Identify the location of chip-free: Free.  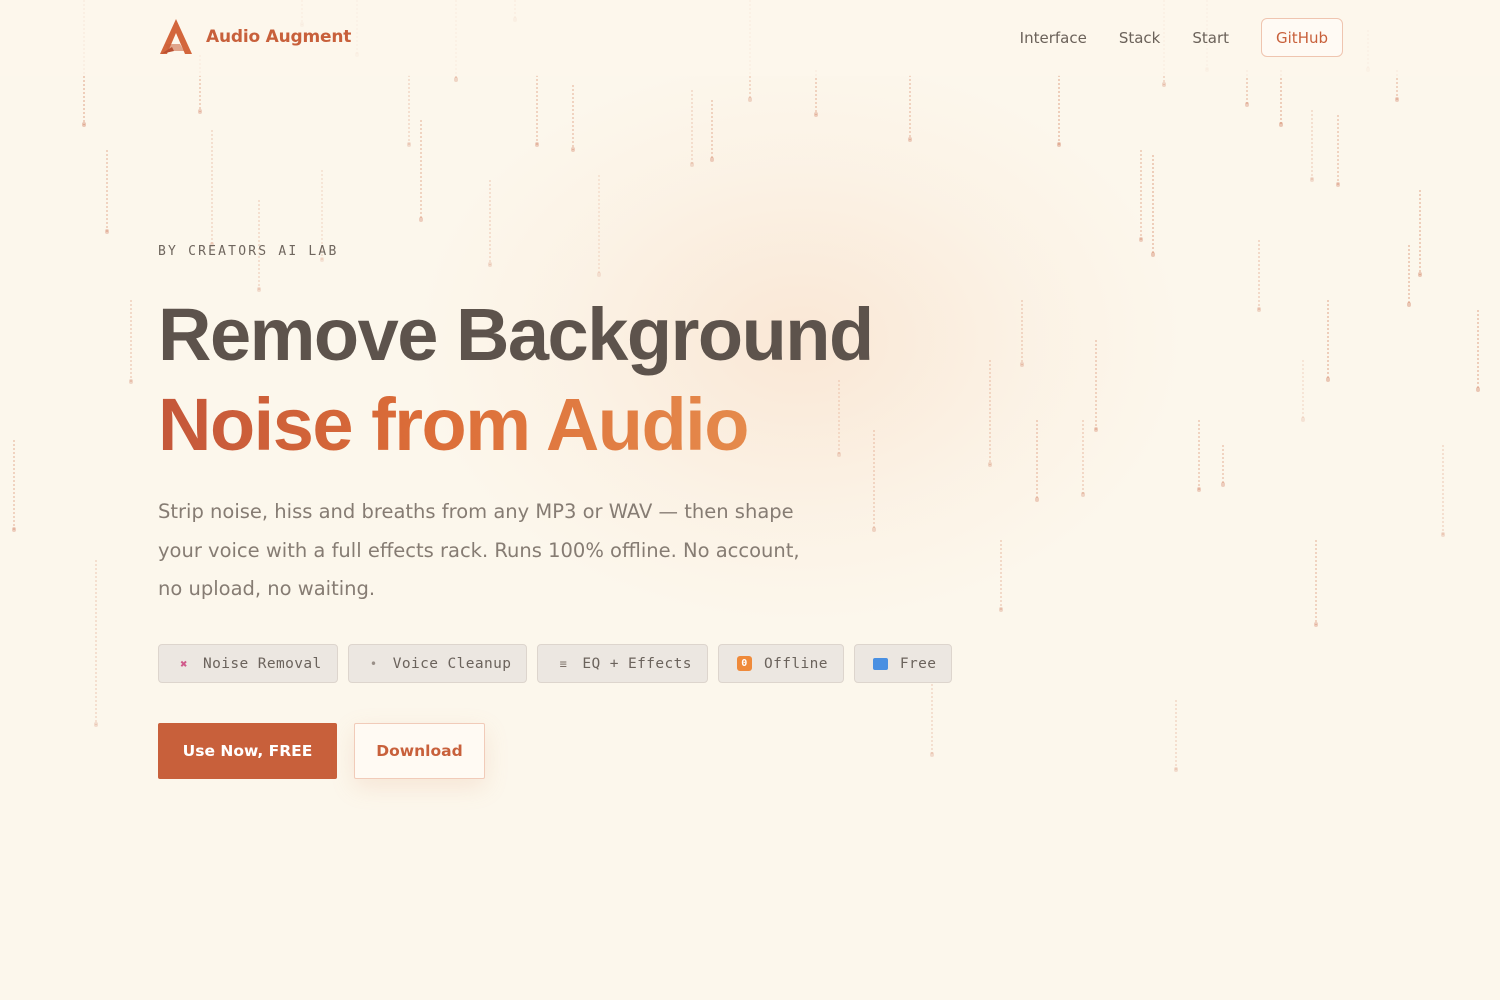
(903, 663).